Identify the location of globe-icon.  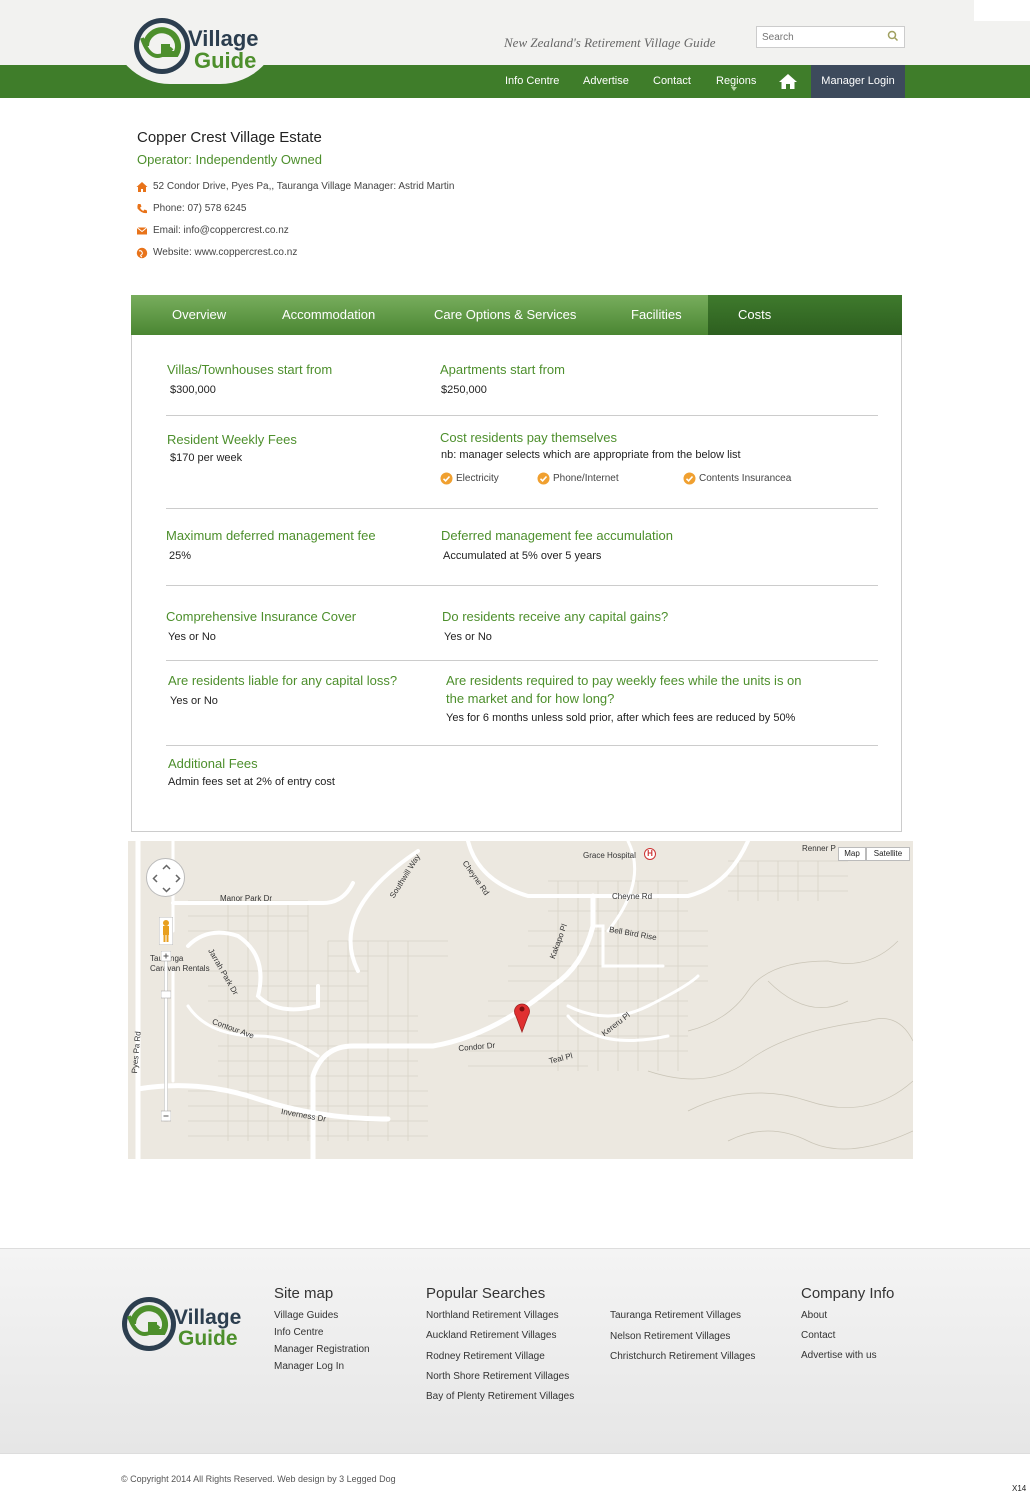
(142, 253).